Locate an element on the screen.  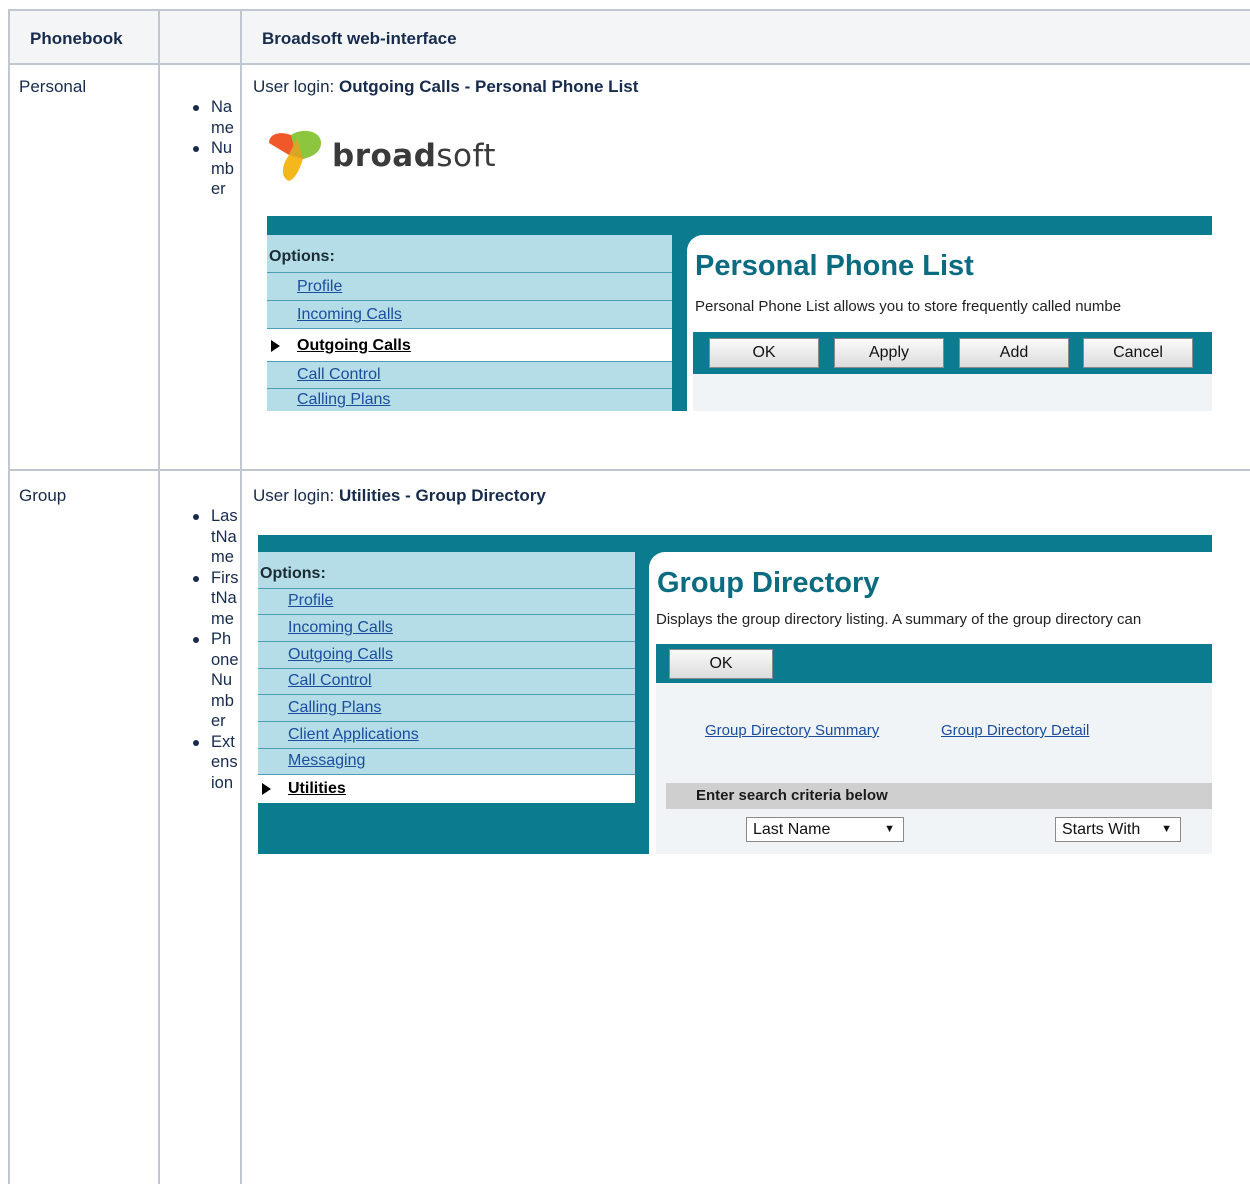
search-criteria-header: Enter search criteria below is located at coordinates (939, 796).